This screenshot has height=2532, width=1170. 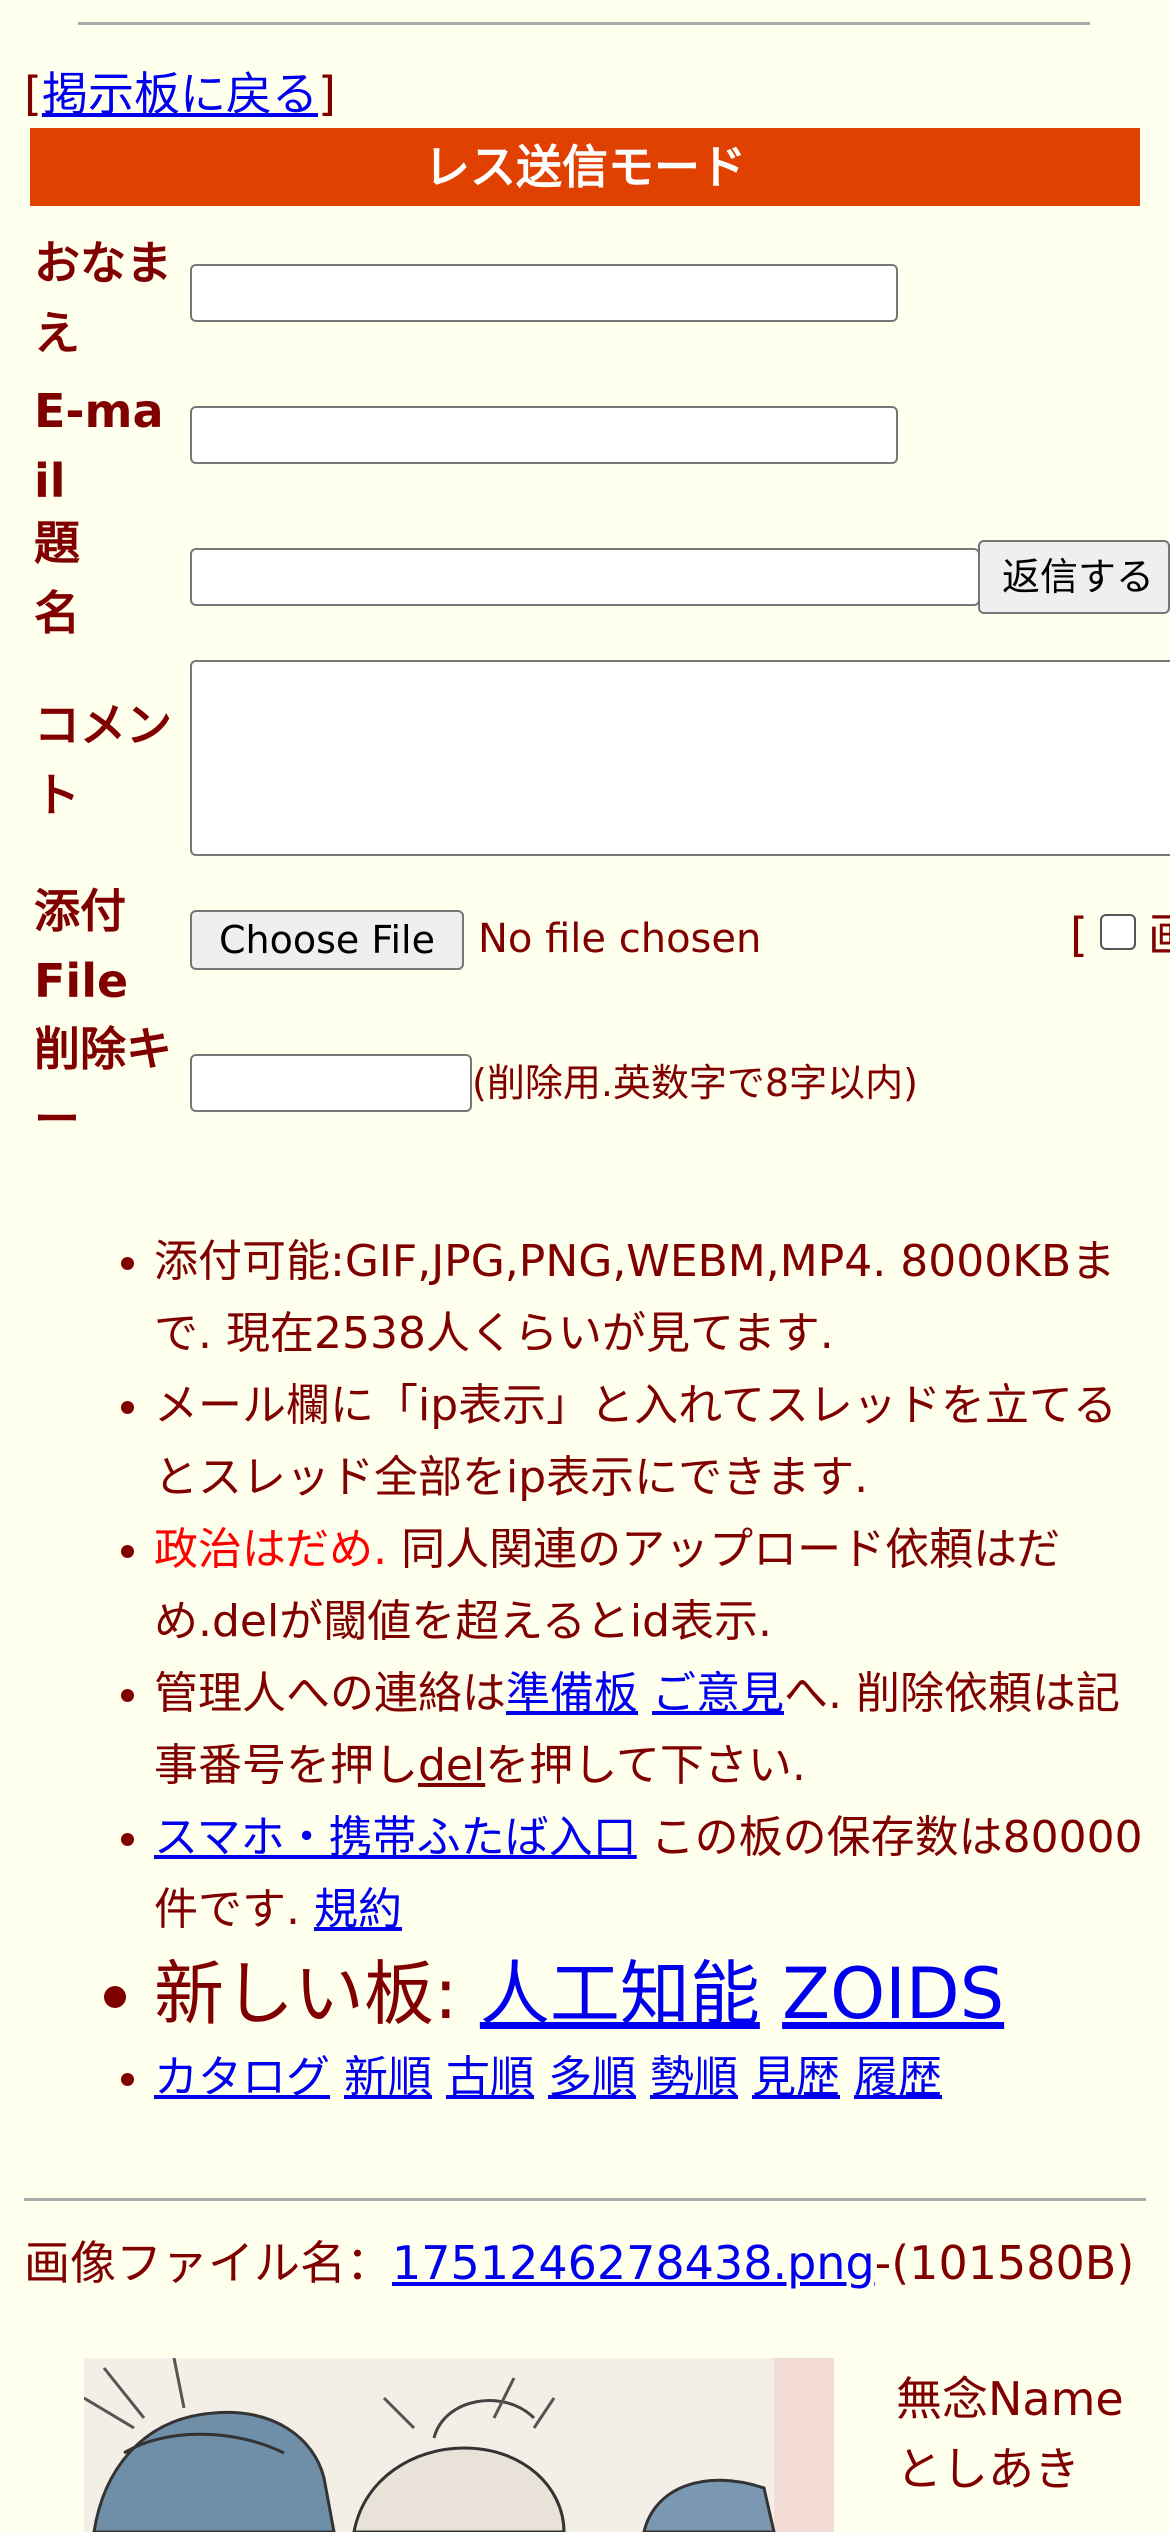 I want to click on del-link: del, so click(x=451, y=1765).